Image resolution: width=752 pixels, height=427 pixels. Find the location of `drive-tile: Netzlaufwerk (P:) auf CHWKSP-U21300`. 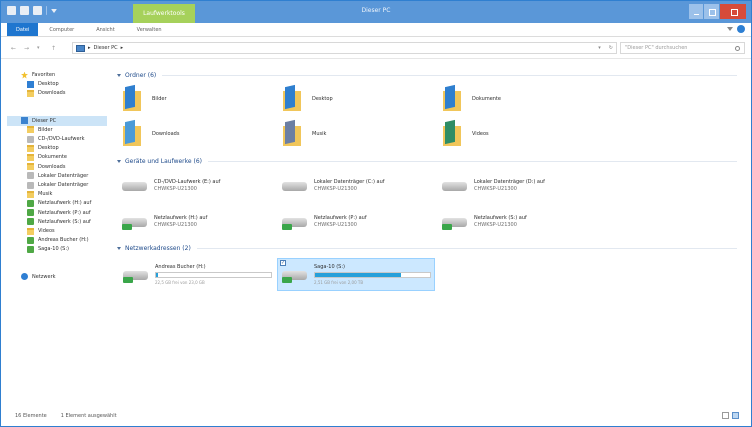

drive-tile: Netzlaufwerk (P:) auf CHWKSP-U21300 is located at coordinates (324, 222).